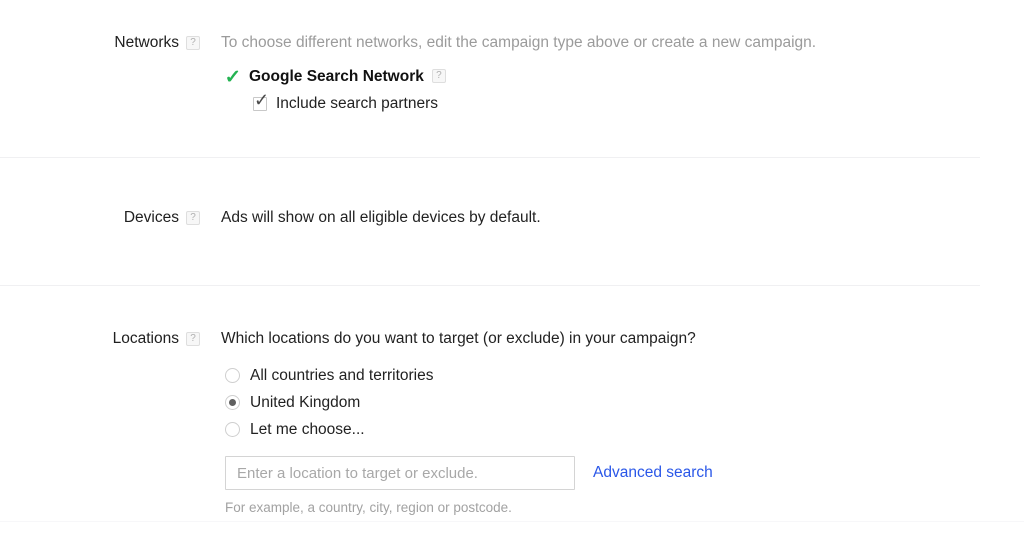  What do you see at coordinates (146, 42) in the screenshot?
I see `networks-label: Networks` at bounding box center [146, 42].